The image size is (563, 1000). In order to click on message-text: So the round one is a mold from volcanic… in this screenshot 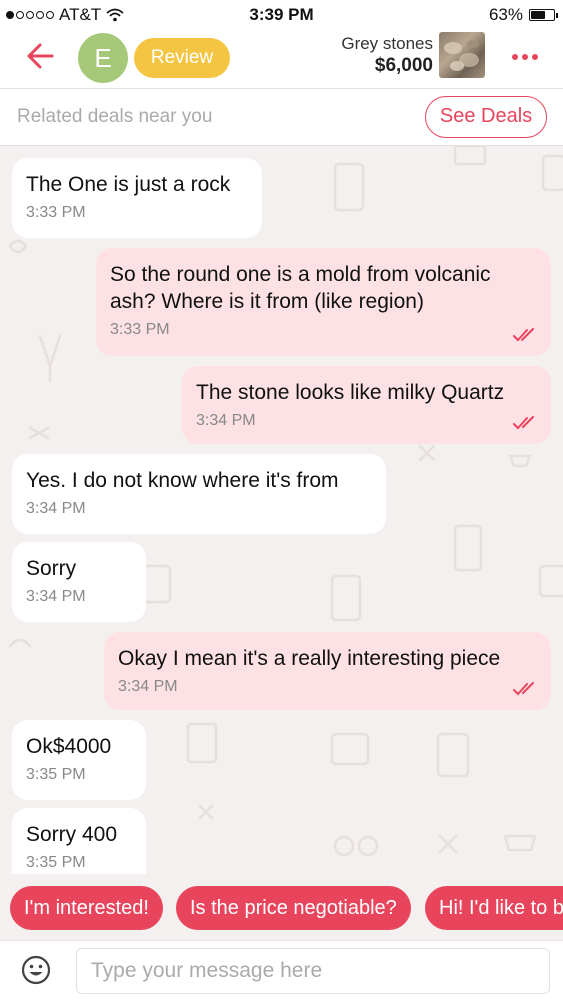, I will do `click(300, 288)`.